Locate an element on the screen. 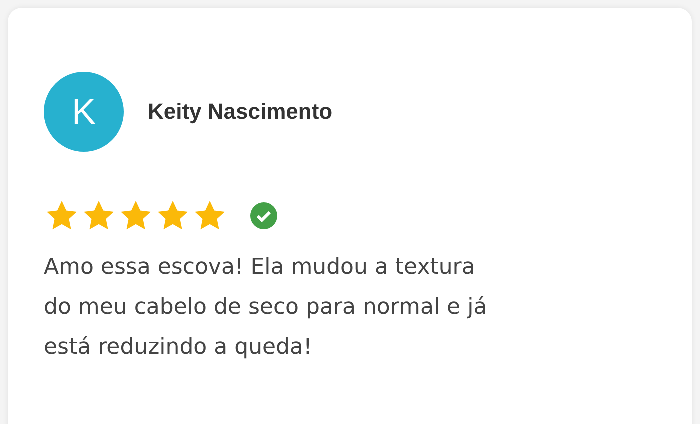 This screenshot has height=424, width=700. author-name: Keity Nascimento is located at coordinates (240, 112).